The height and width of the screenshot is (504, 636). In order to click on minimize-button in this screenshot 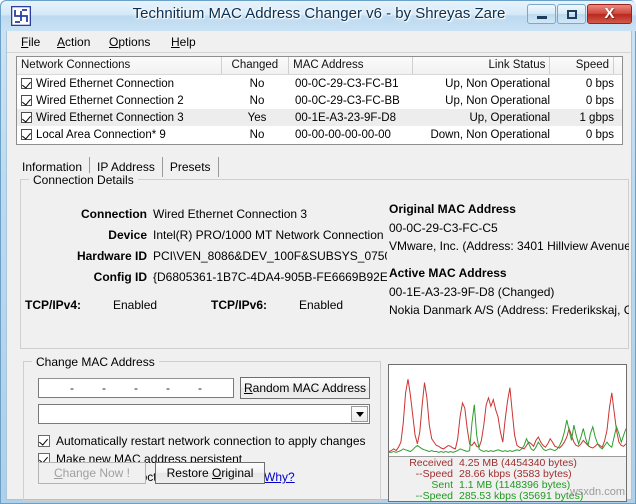, I will do `click(541, 14)`.